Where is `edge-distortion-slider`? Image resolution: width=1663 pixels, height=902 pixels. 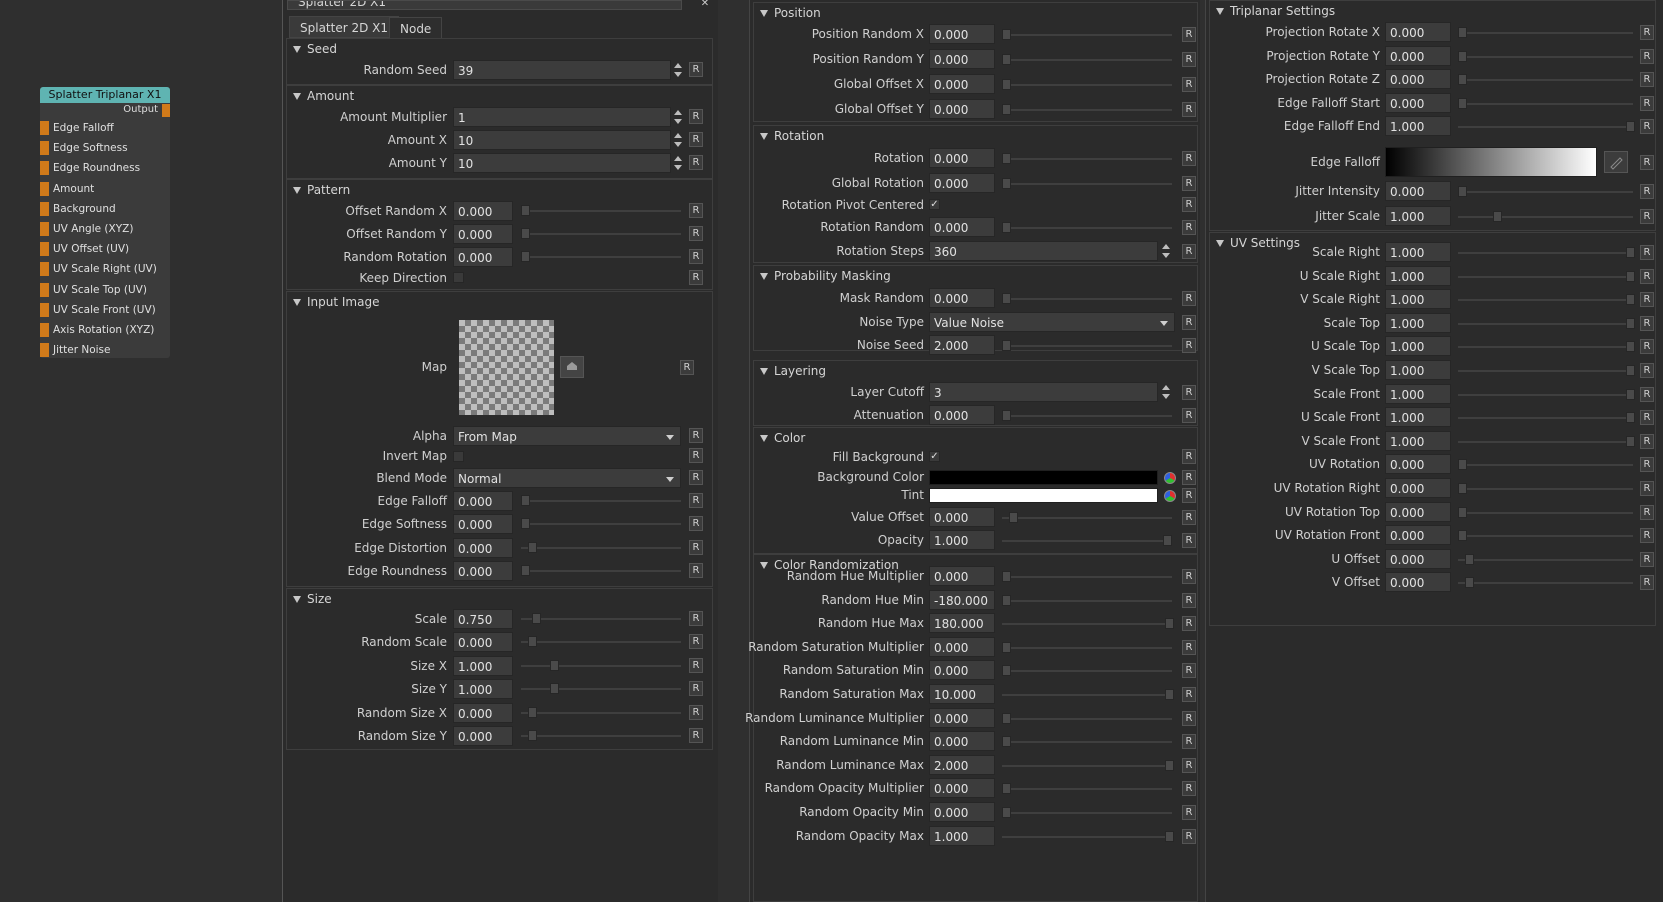
edge-distortion-slider is located at coordinates (601, 548).